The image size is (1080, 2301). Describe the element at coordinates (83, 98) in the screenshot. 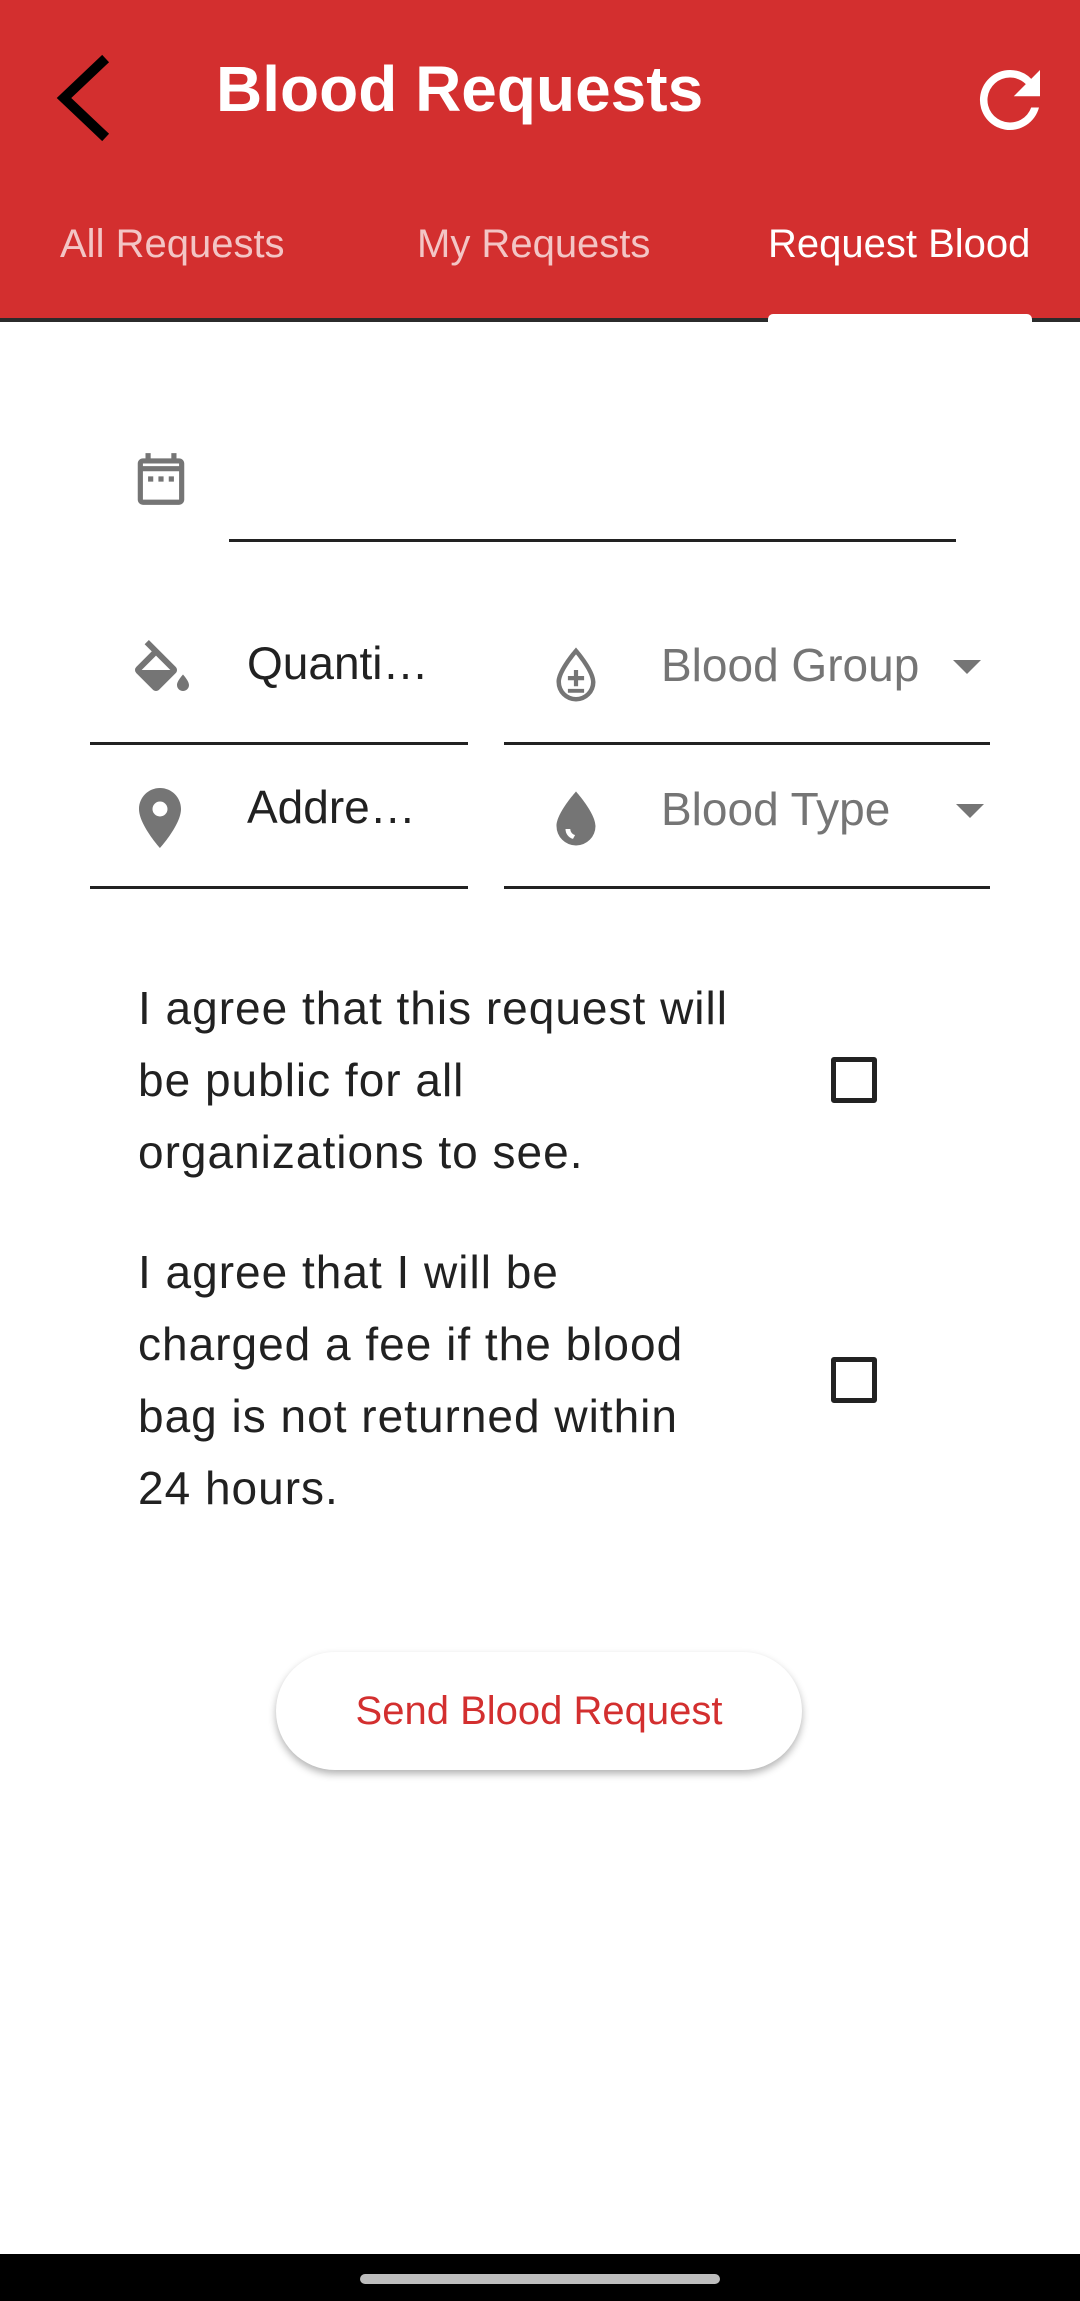

I see `back-arrow-icon` at that location.